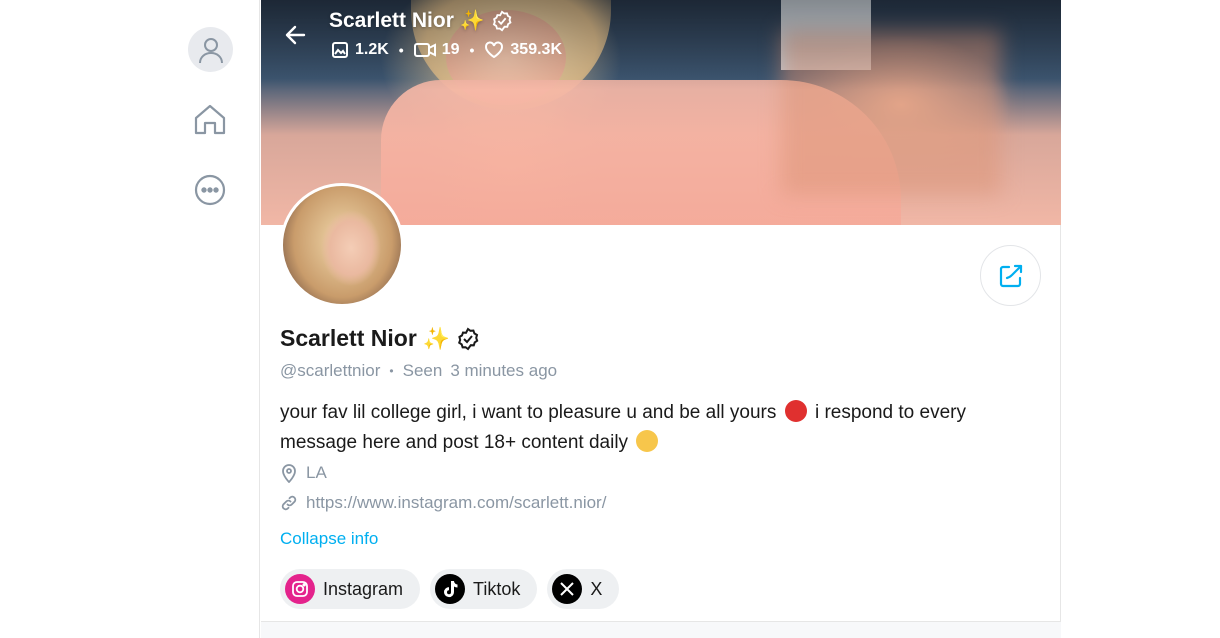 This screenshot has height=638, width=1220. I want to click on website-row: https://www.instagram.com/scarlett.nior/, so click(443, 503).